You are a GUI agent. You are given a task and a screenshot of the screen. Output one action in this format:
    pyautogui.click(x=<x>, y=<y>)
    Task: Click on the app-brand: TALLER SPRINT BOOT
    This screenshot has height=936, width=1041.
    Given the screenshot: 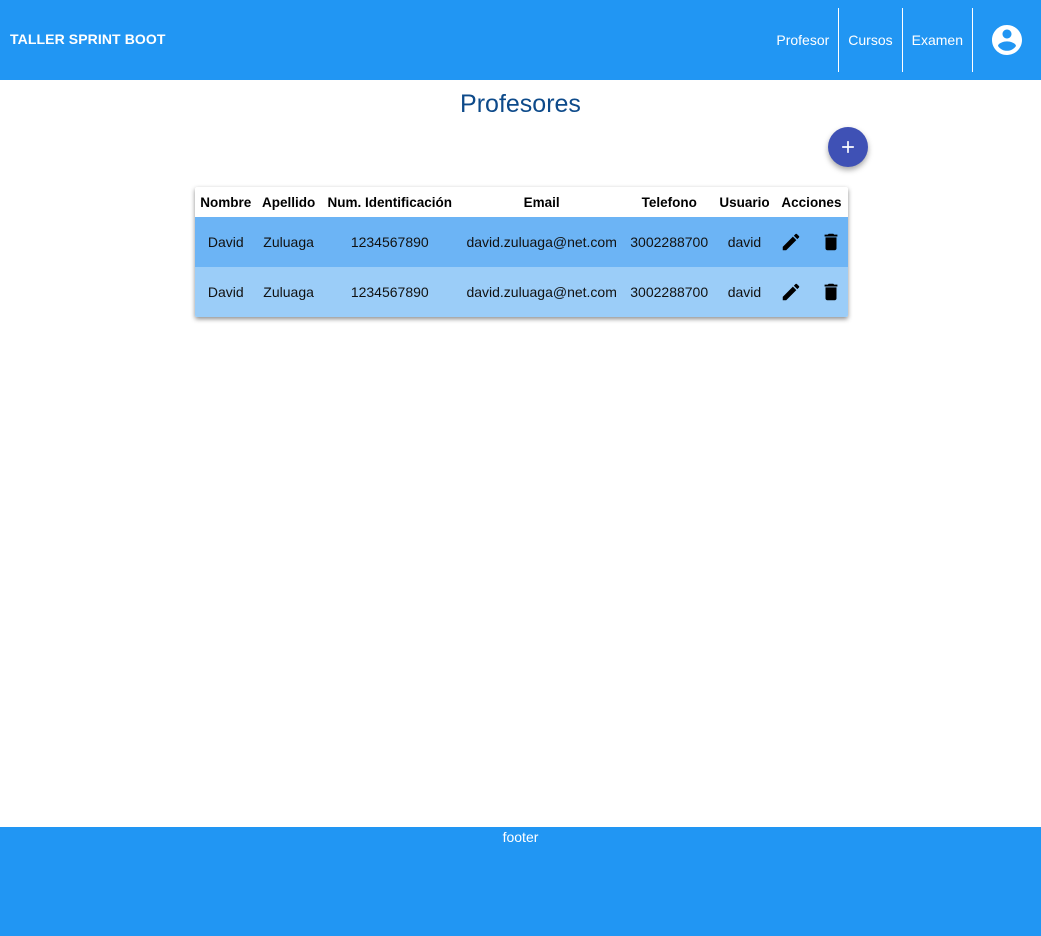 What is the action you would take?
    pyautogui.click(x=88, y=39)
    